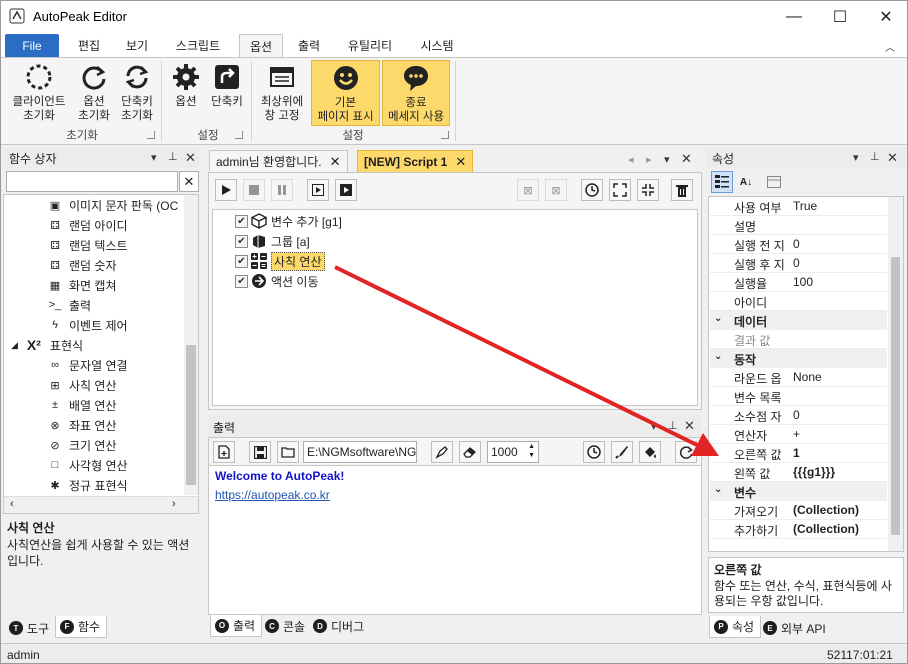 This screenshot has height=664, width=908. What do you see at coordinates (82, 405) in the screenshot?
I see `tree-item: ± 배열 연산` at bounding box center [82, 405].